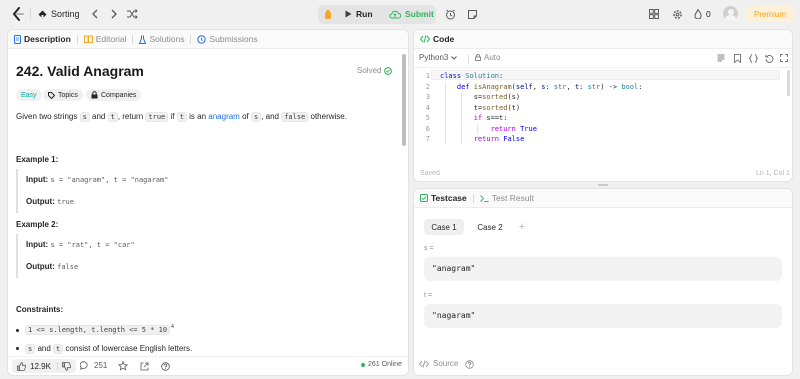 The width and height of the screenshot is (800, 379). Describe the element at coordinates (359, 14) in the screenshot. I see `run-button: Run` at that location.